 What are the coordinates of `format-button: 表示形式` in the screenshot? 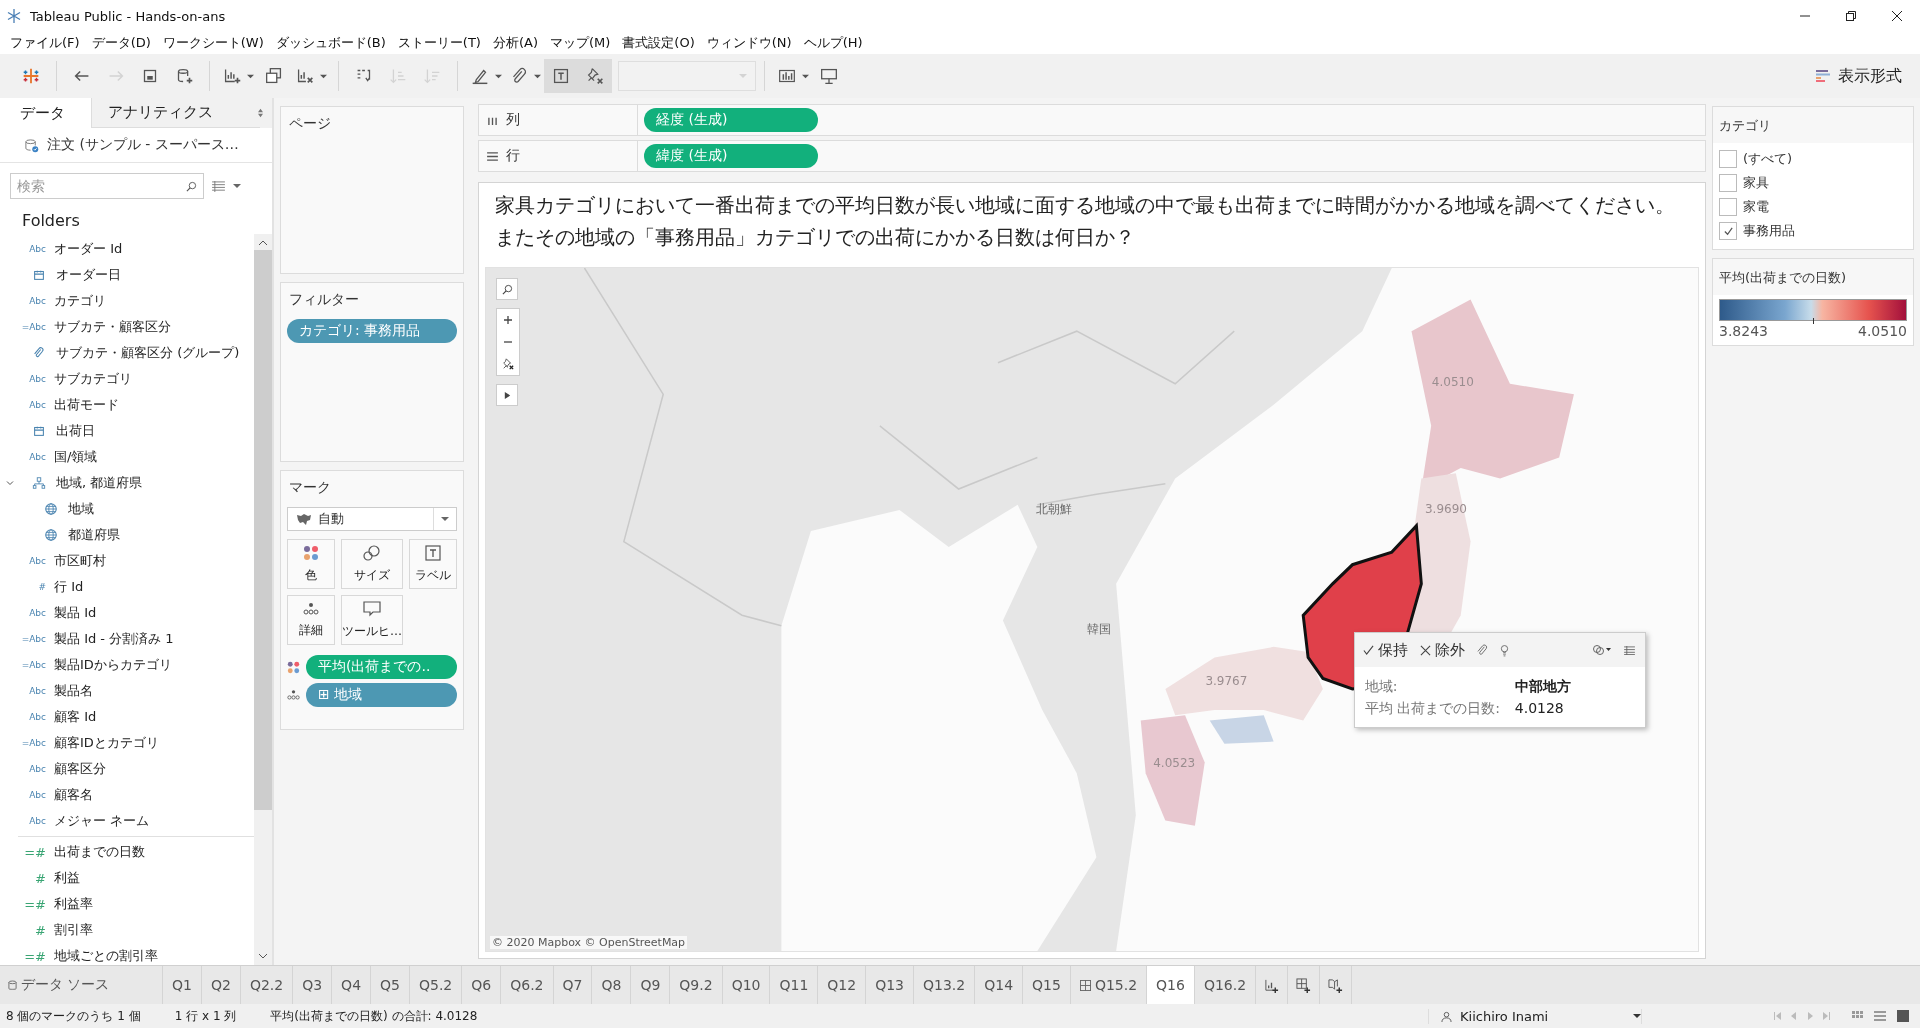 It's located at (1859, 76).